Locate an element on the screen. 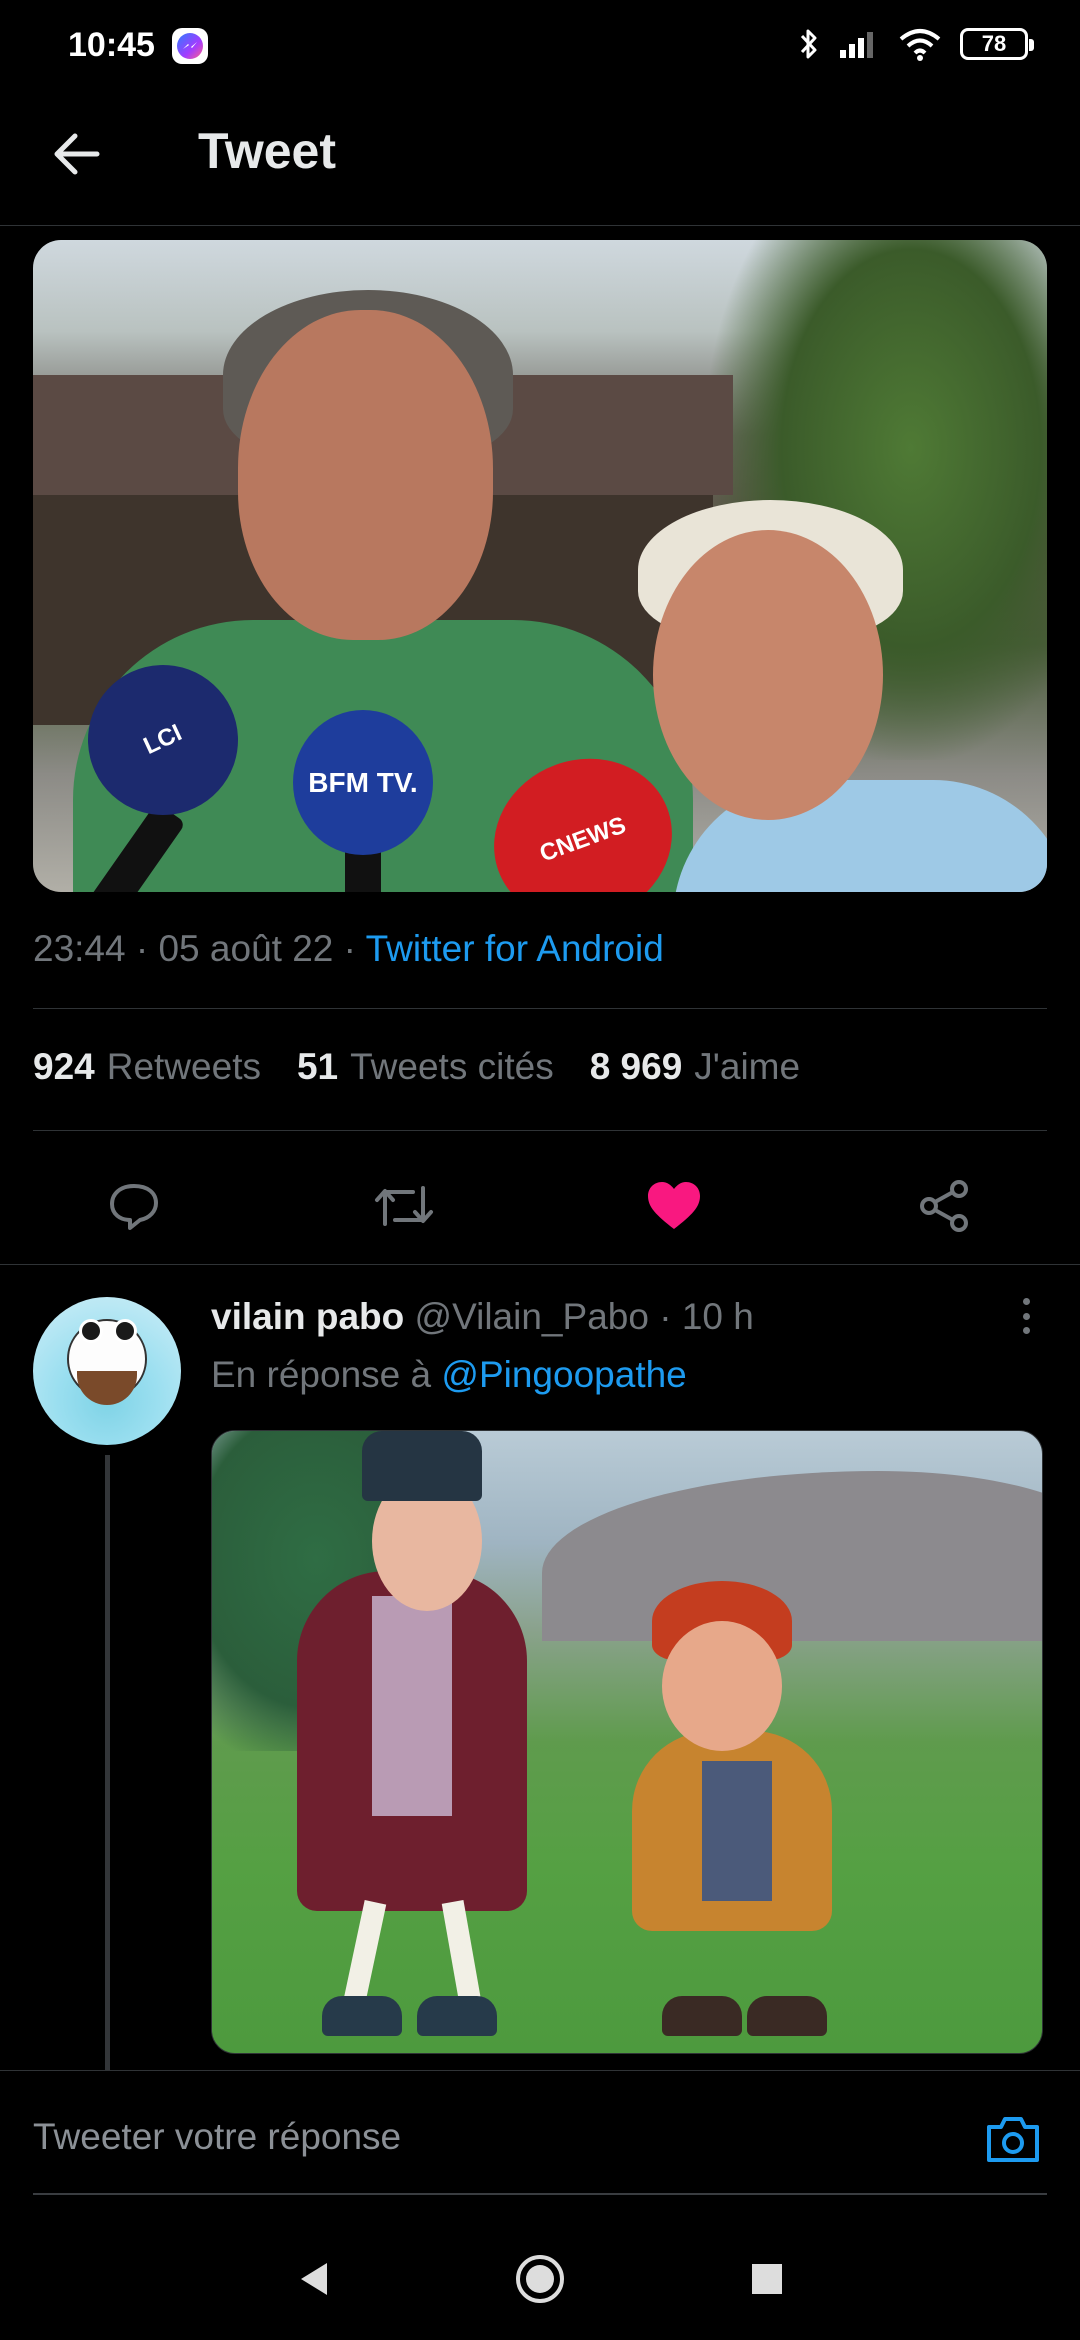  more-vertical-icon is located at coordinates (1026, 1301).